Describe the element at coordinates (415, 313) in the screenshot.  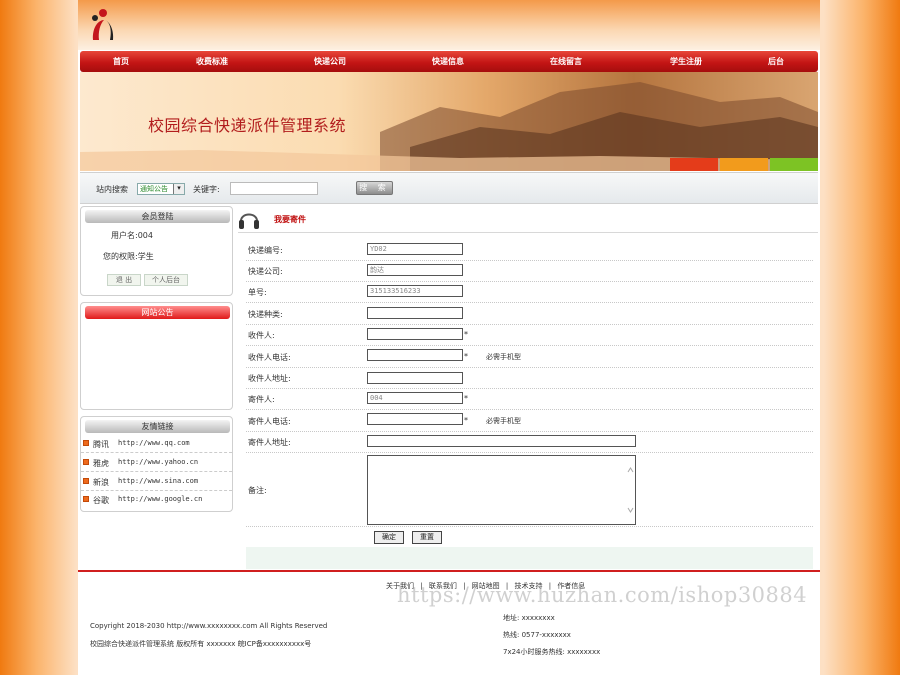
I see `express-type-input` at that location.